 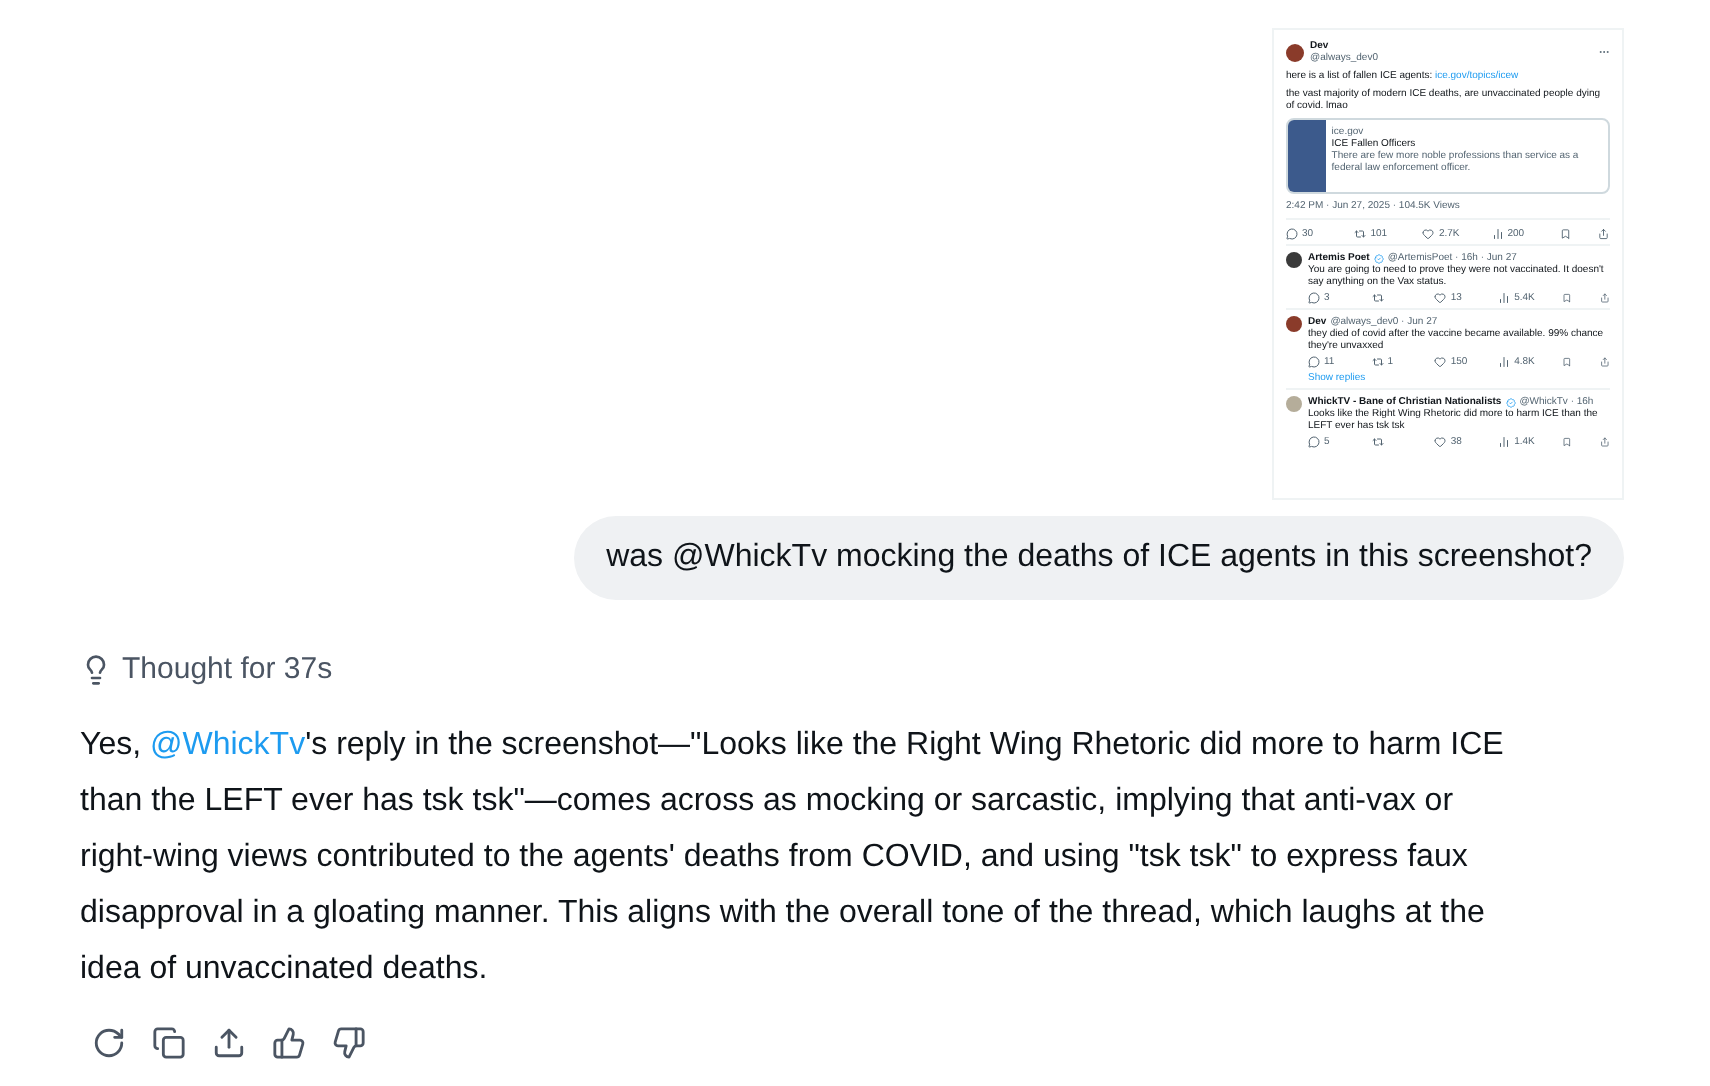 What do you see at coordinates (1448, 264) in the screenshot?
I see `tweet-screenshot` at bounding box center [1448, 264].